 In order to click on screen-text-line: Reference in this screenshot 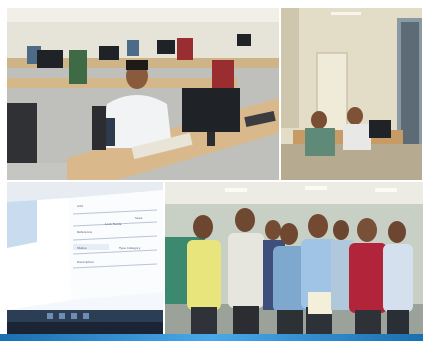, I will do `click(85, 232)`.